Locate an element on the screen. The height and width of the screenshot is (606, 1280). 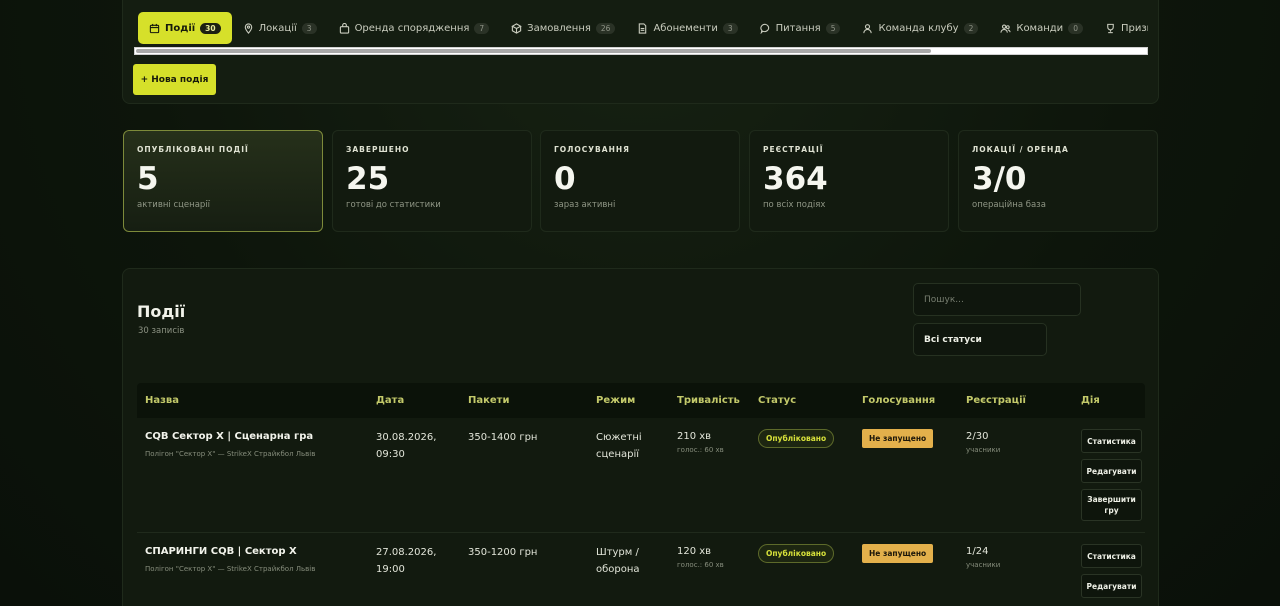
stat-label: ЗАВЕРШЕНО is located at coordinates (378, 149).